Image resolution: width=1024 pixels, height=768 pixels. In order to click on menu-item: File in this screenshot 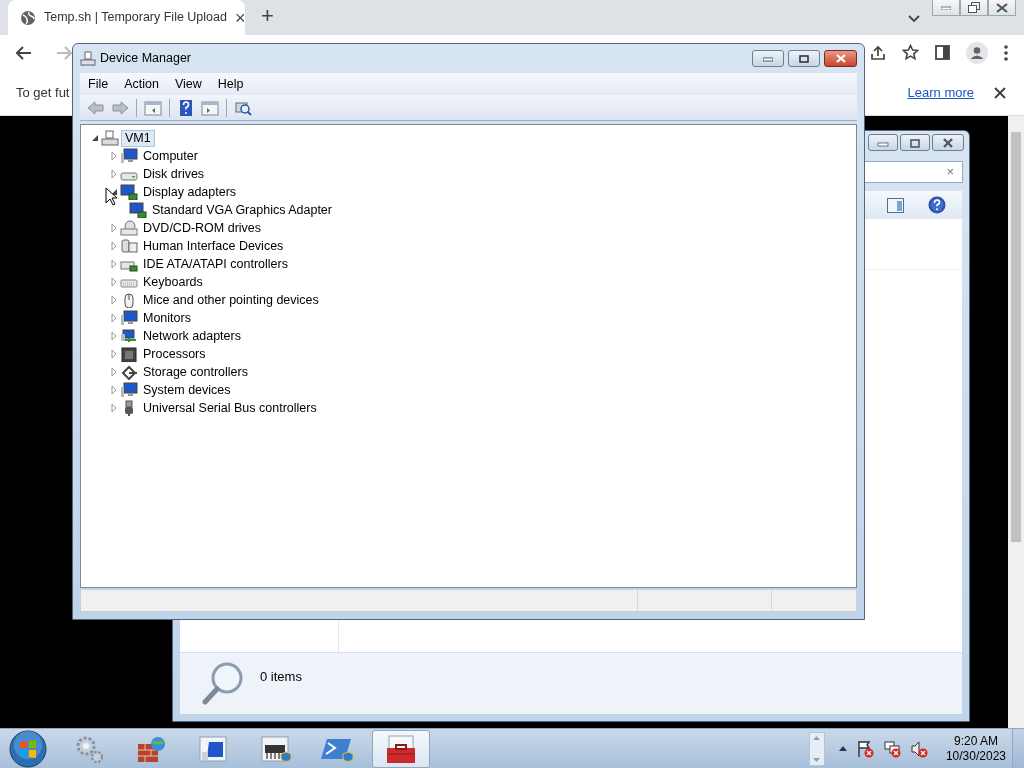, I will do `click(98, 84)`.